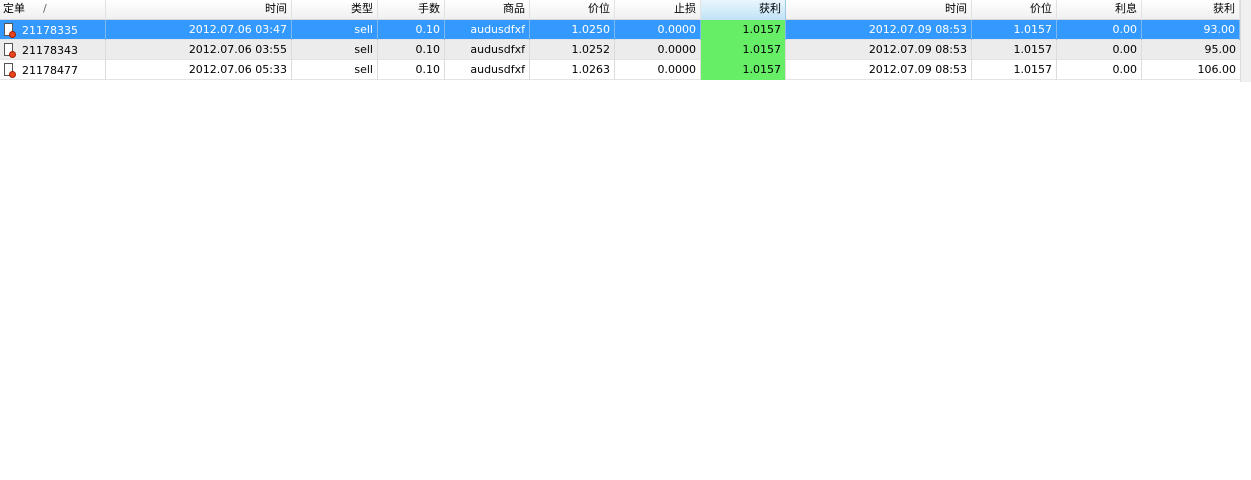 Image resolution: width=1251 pixels, height=480 pixels. I want to click on column-header-profit: 获利, so click(1191, 10).